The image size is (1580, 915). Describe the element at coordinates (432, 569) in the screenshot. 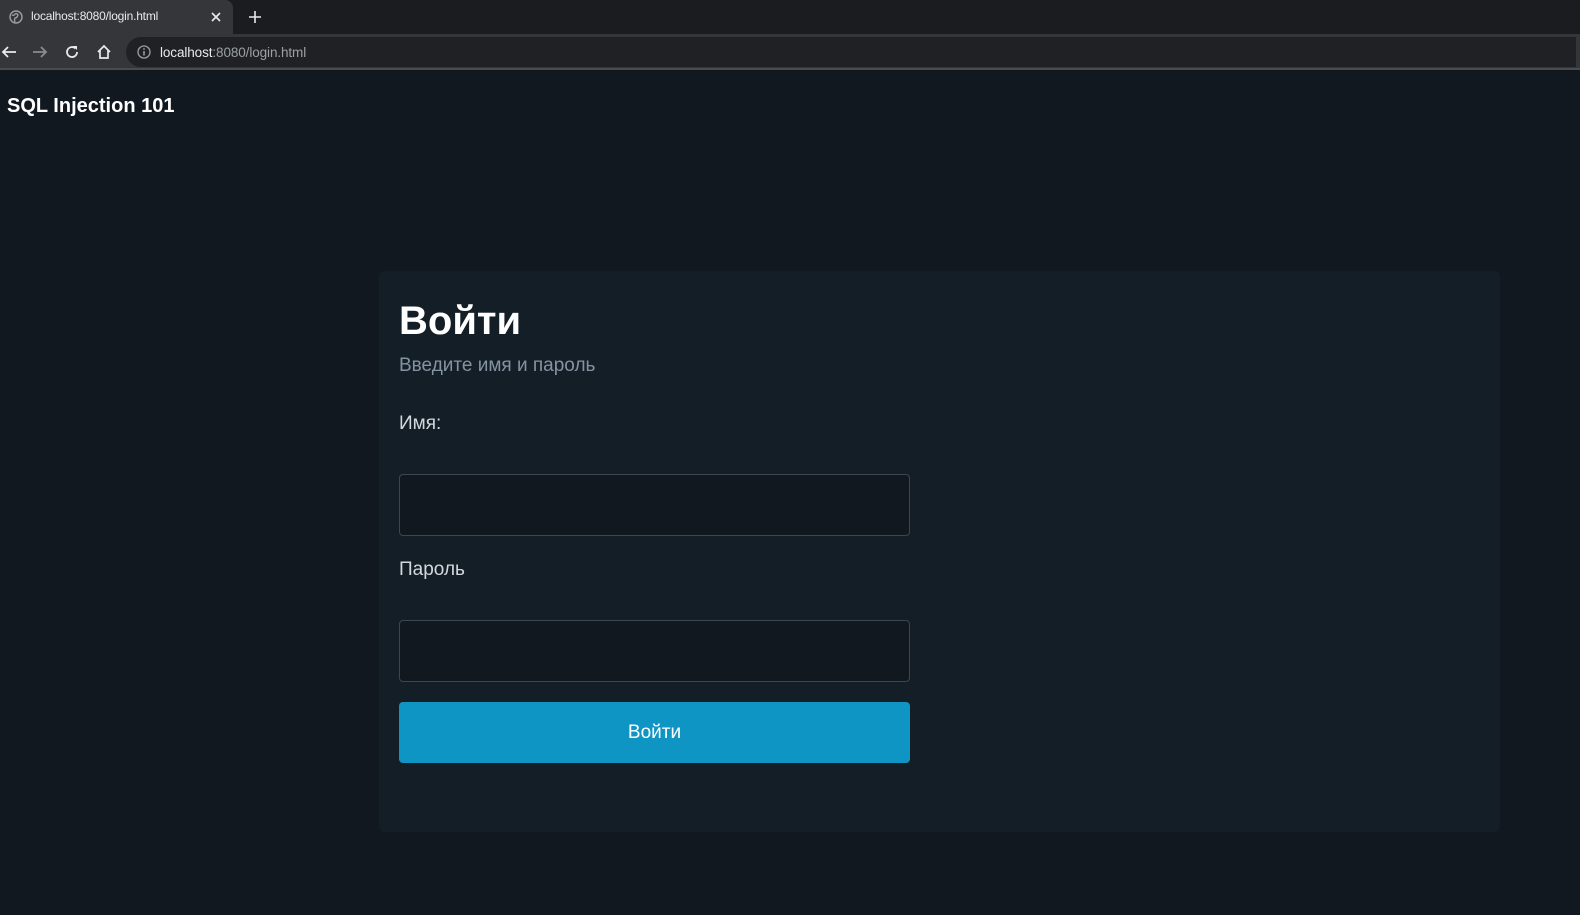

I see `password-label: Пароль` at that location.